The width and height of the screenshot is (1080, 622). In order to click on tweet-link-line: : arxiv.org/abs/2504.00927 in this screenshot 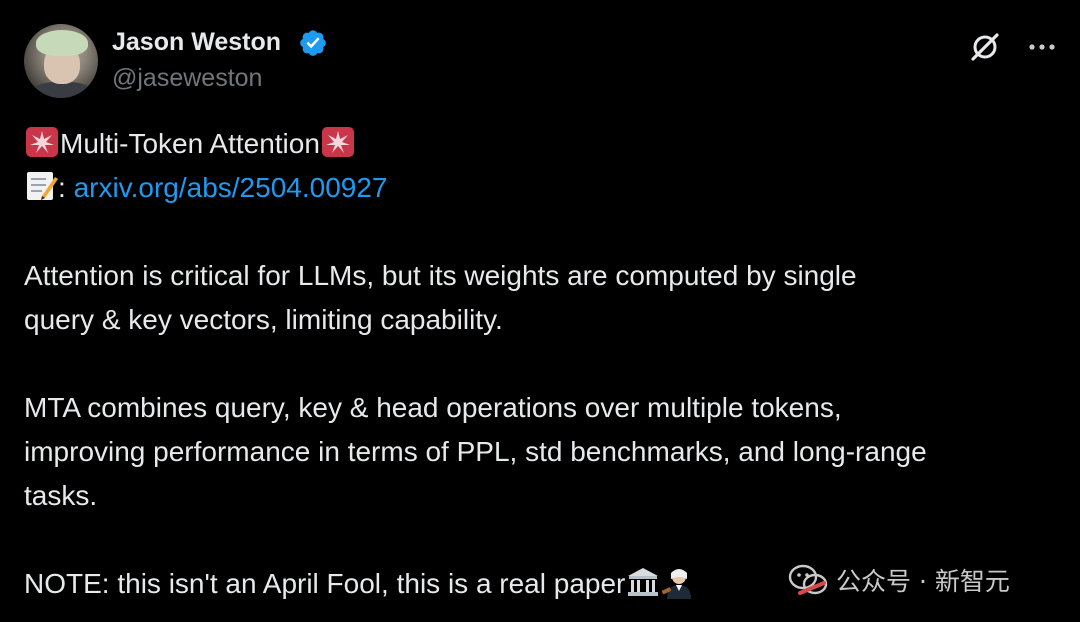, I will do `click(205, 188)`.